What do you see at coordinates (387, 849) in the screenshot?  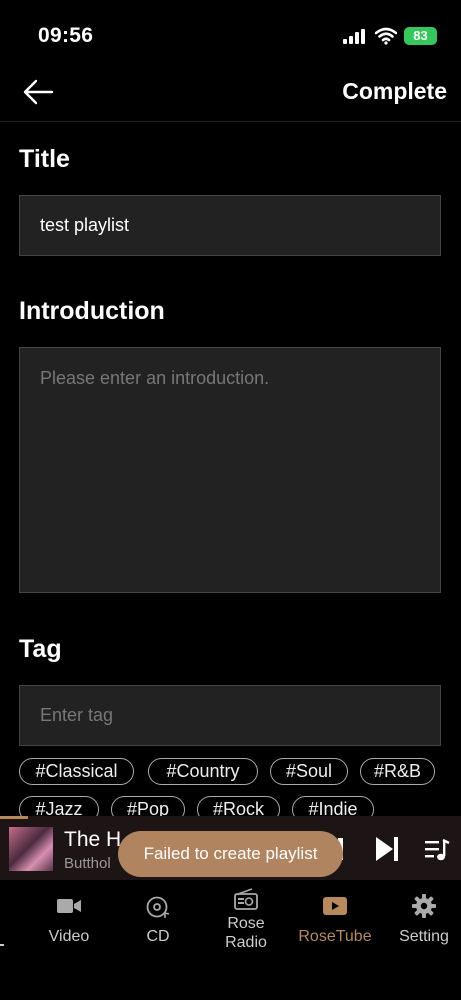 I see `next-track-icon` at bounding box center [387, 849].